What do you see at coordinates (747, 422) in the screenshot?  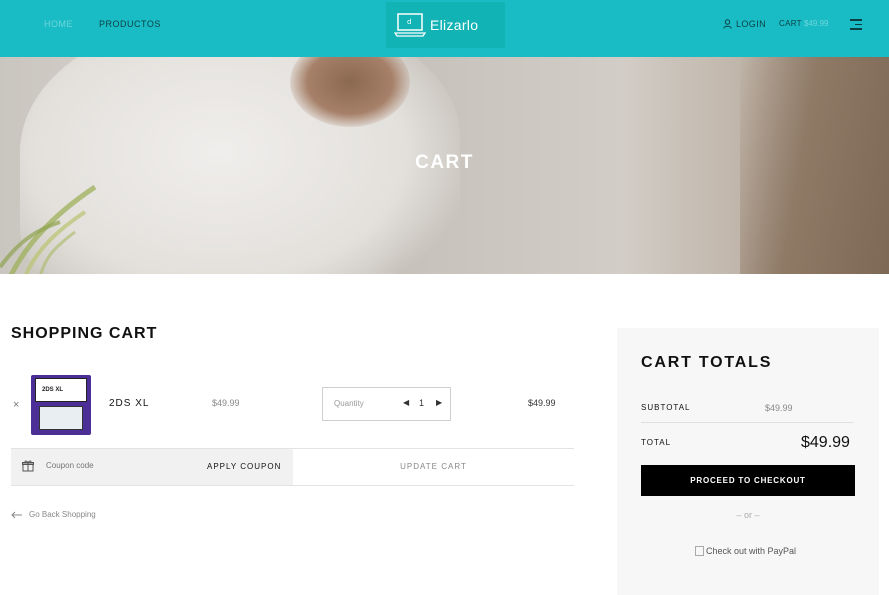 I see `totals-divider` at bounding box center [747, 422].